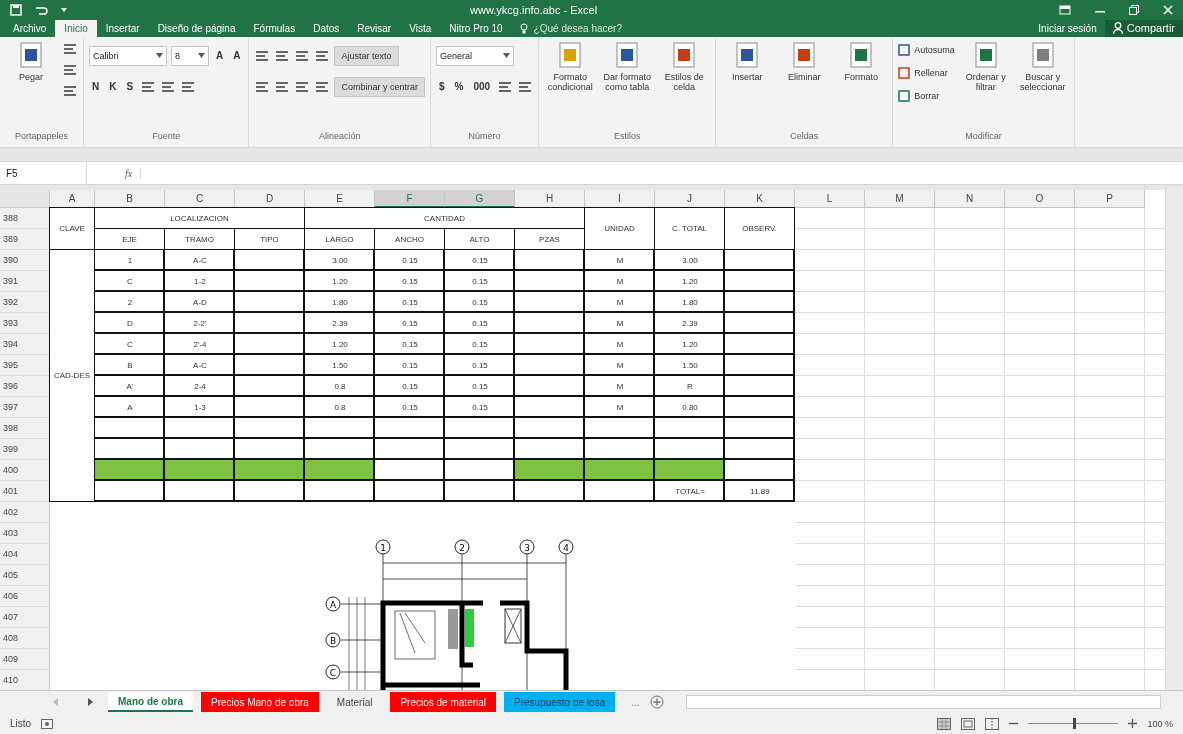 This screenshot has width=1183, height=734. I want to click on row-header: 388, so click(25, 219).